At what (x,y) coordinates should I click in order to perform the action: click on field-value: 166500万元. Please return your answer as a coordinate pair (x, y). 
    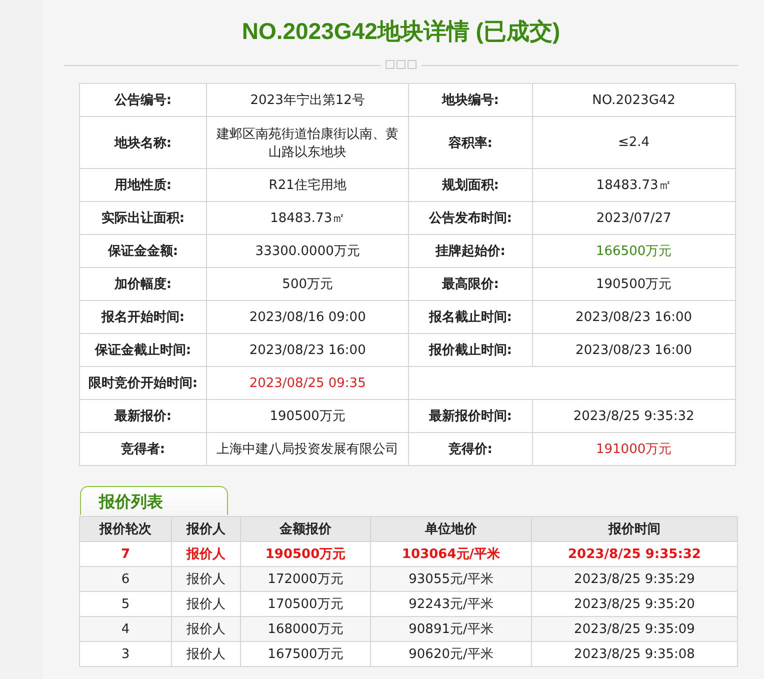
    Looking at the image, I should click on (634, 251).